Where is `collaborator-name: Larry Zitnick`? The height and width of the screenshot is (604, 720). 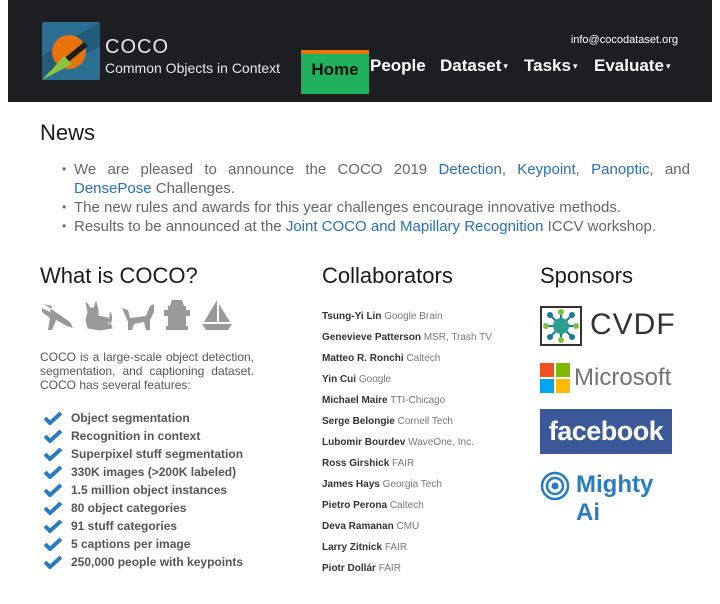 collaborator-name: Larry Zitnick is located at coordinates (352, 547).